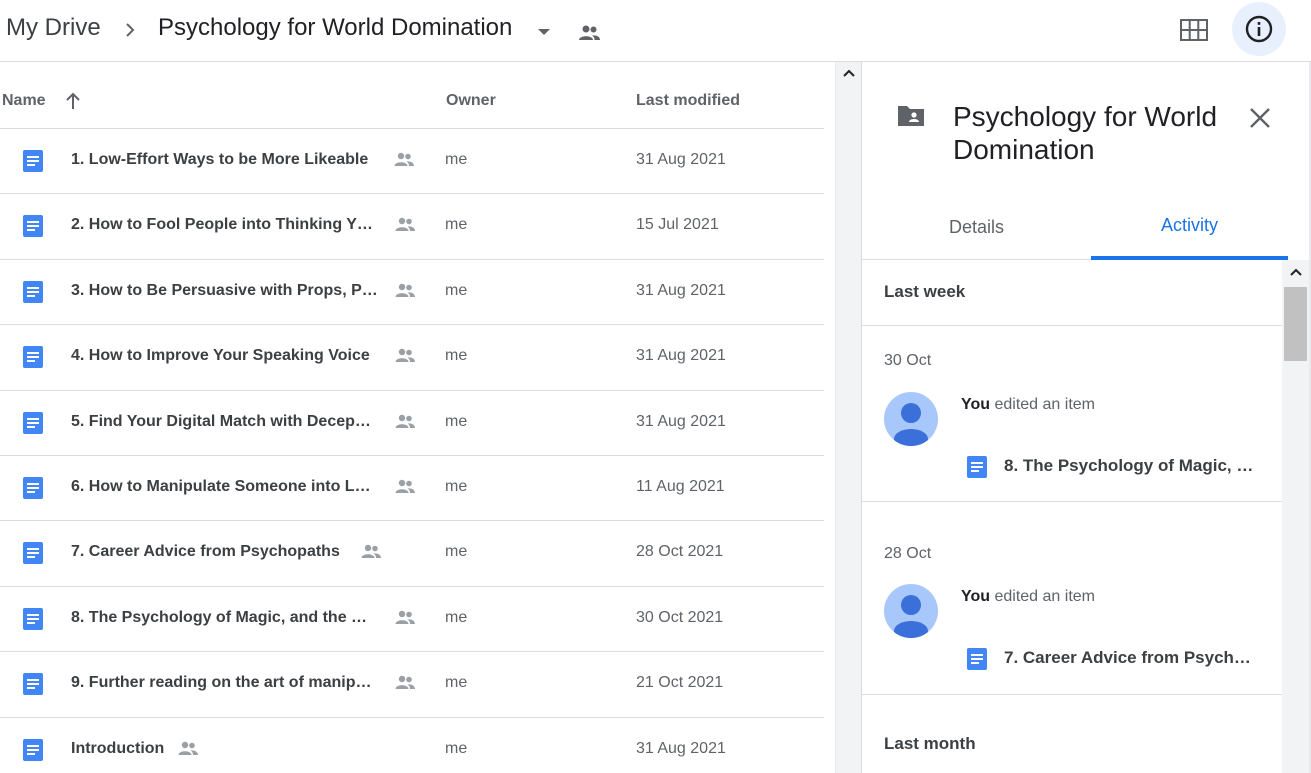 This screenshot has width=1311, height=773. I want to click on activity-scrollbar, so click(1295, 516).